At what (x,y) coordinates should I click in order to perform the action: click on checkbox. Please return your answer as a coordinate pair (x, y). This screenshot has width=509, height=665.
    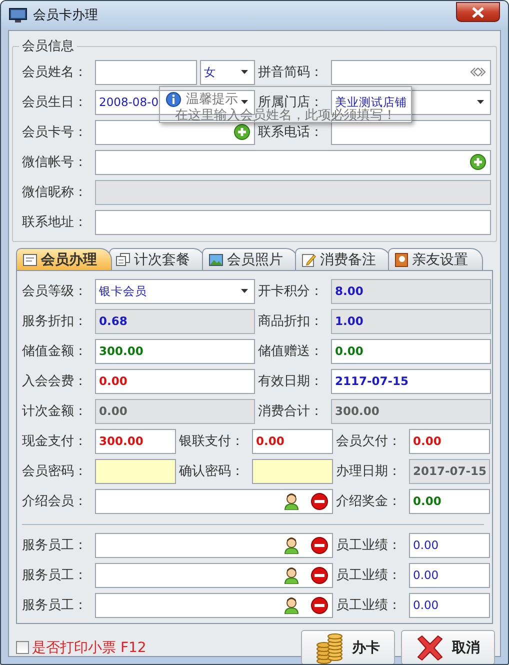
    Looking at the image, I should click on (22, 647).